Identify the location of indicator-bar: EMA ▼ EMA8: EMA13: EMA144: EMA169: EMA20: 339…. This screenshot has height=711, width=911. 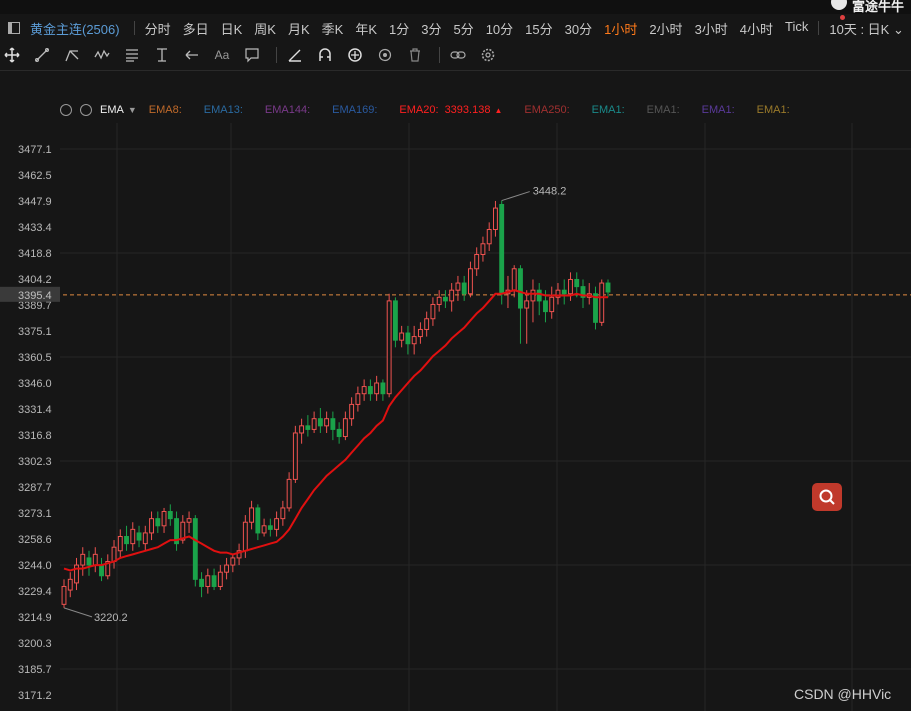
(436, 110).